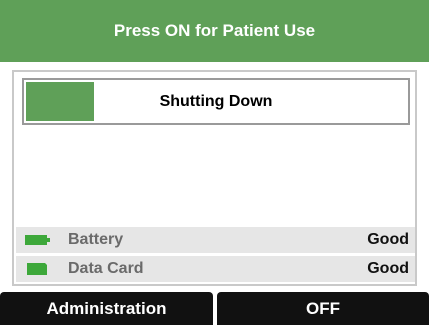 Image resolution: width=429 pixels, height=325 pixels. What do you see at coordinates (215, 240) in the screenshot?
I see `battery-status-row: Battery Good` at bounding box center [215, 240].